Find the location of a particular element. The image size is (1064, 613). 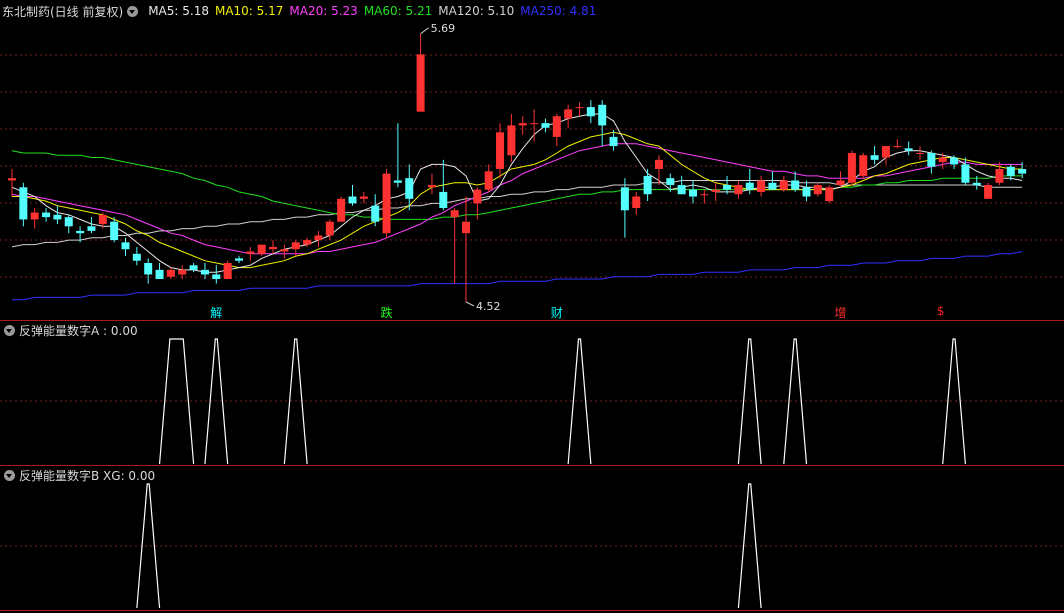

event-label-drop: 跌 is located at coordinates (386, 313).